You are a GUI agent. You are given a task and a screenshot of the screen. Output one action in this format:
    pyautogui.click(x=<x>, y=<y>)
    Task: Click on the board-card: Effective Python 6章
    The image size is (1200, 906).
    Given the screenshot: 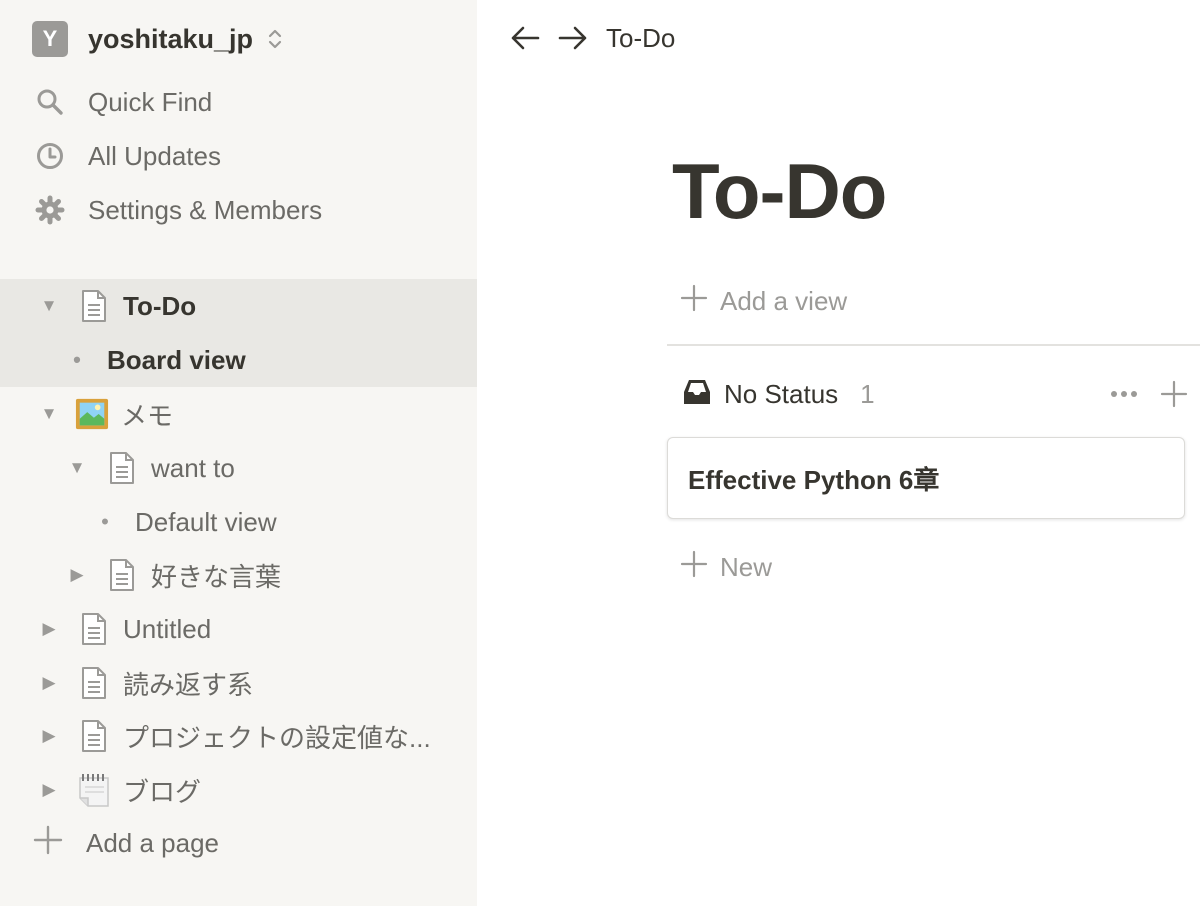 What is the action you would take?
    pyautogui.click(x=926, y=478)
    